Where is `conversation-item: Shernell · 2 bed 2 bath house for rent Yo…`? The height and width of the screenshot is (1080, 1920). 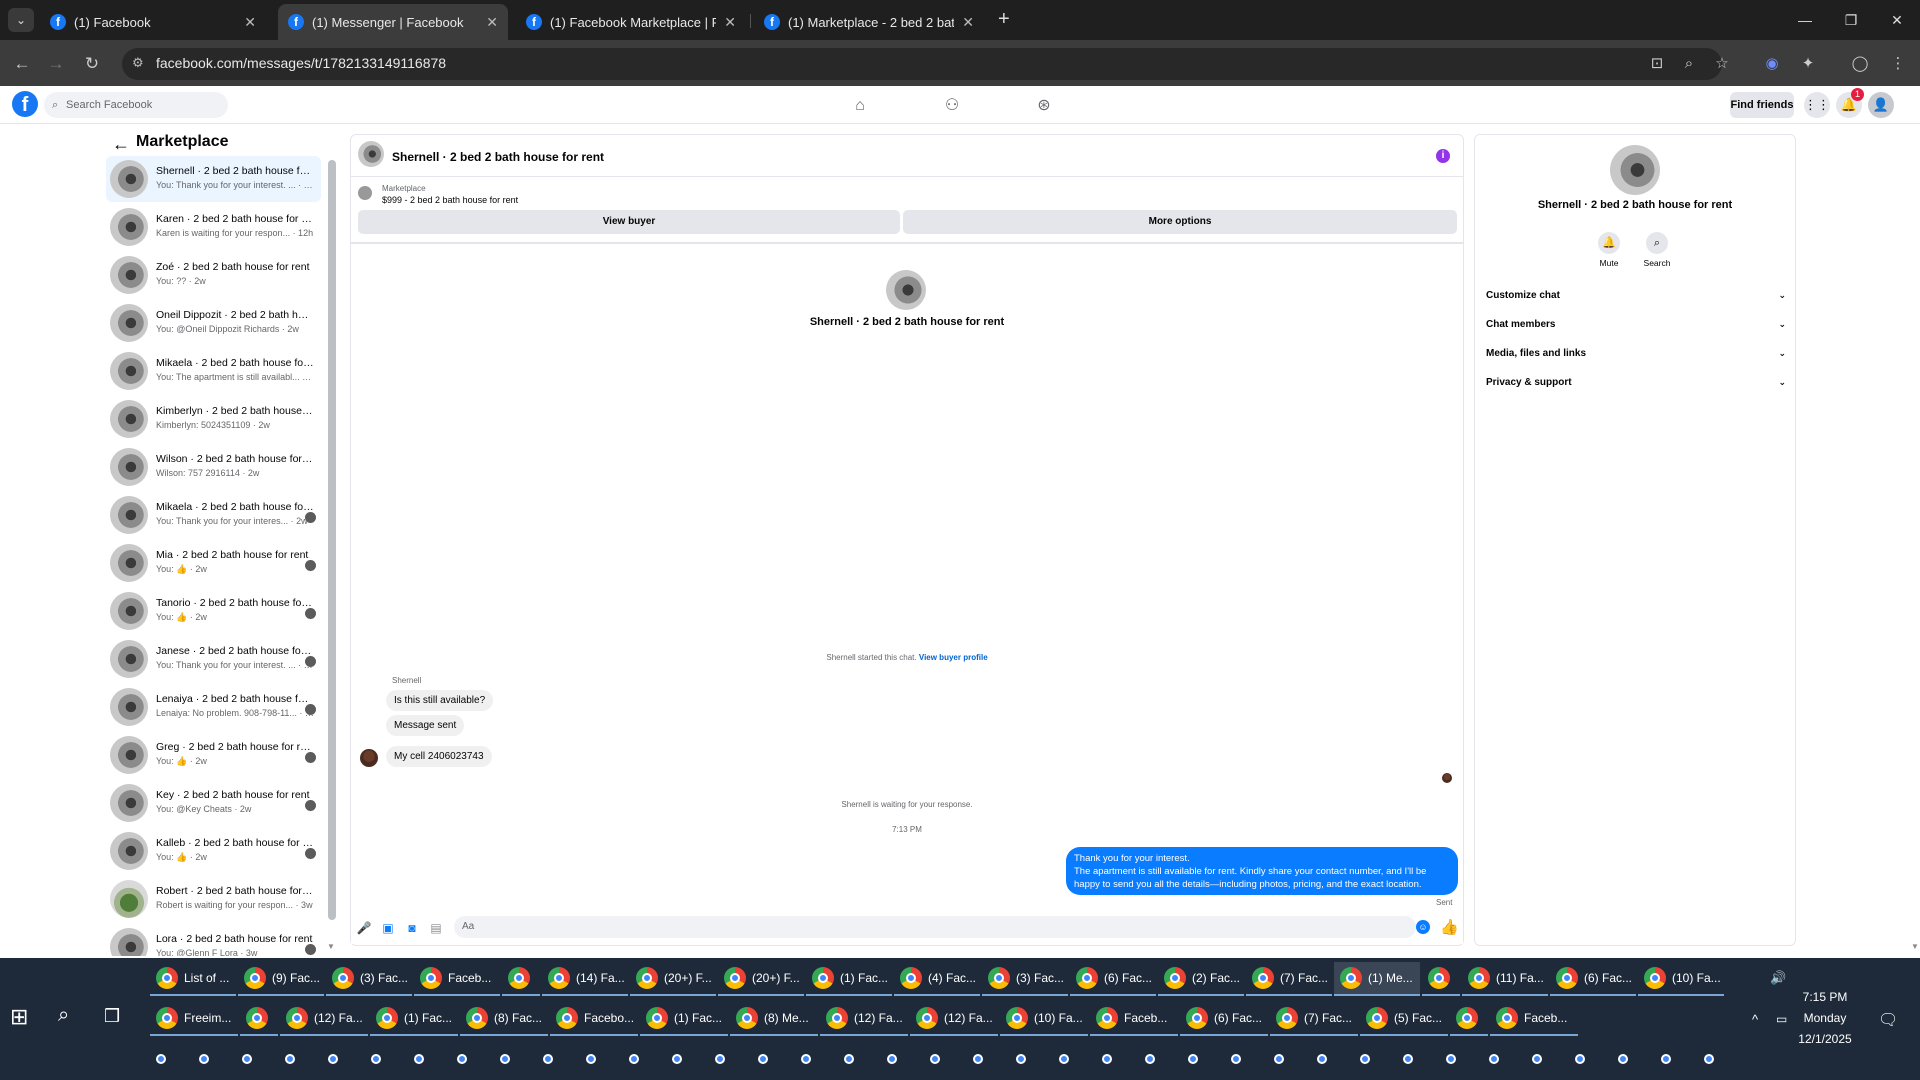
conversation-item: Shernell · 2 bed 2 bath house for rent Yo… is located at coordinates (213, 179).